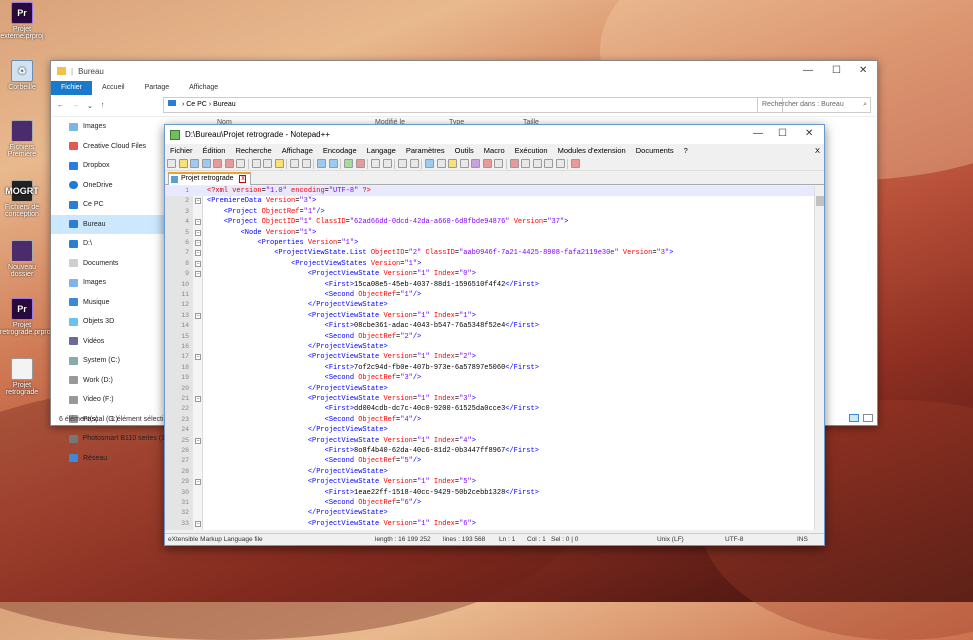  Describe the element at coordinates (868, 418) in the screenshot. I see `large-icons-view-icon` at that location.